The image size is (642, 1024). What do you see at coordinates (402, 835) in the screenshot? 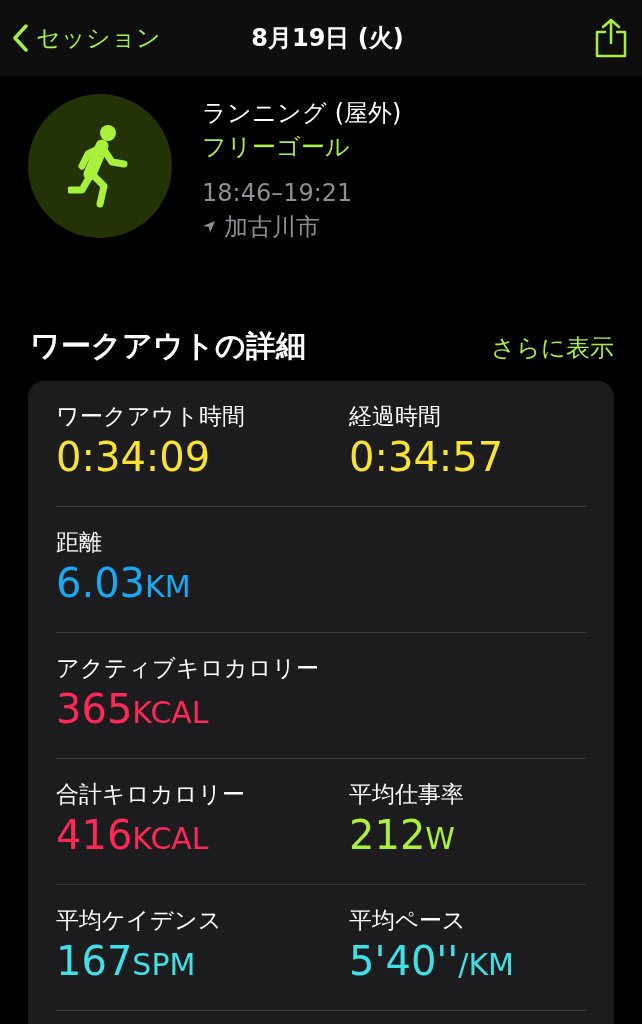
I see `metric-value: 212W` at bounding box center [402, 835].